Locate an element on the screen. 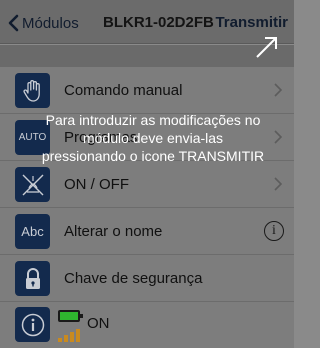 The image size is (320, 348). transmit-button: Transmitir is located at coordinates (251, 22).